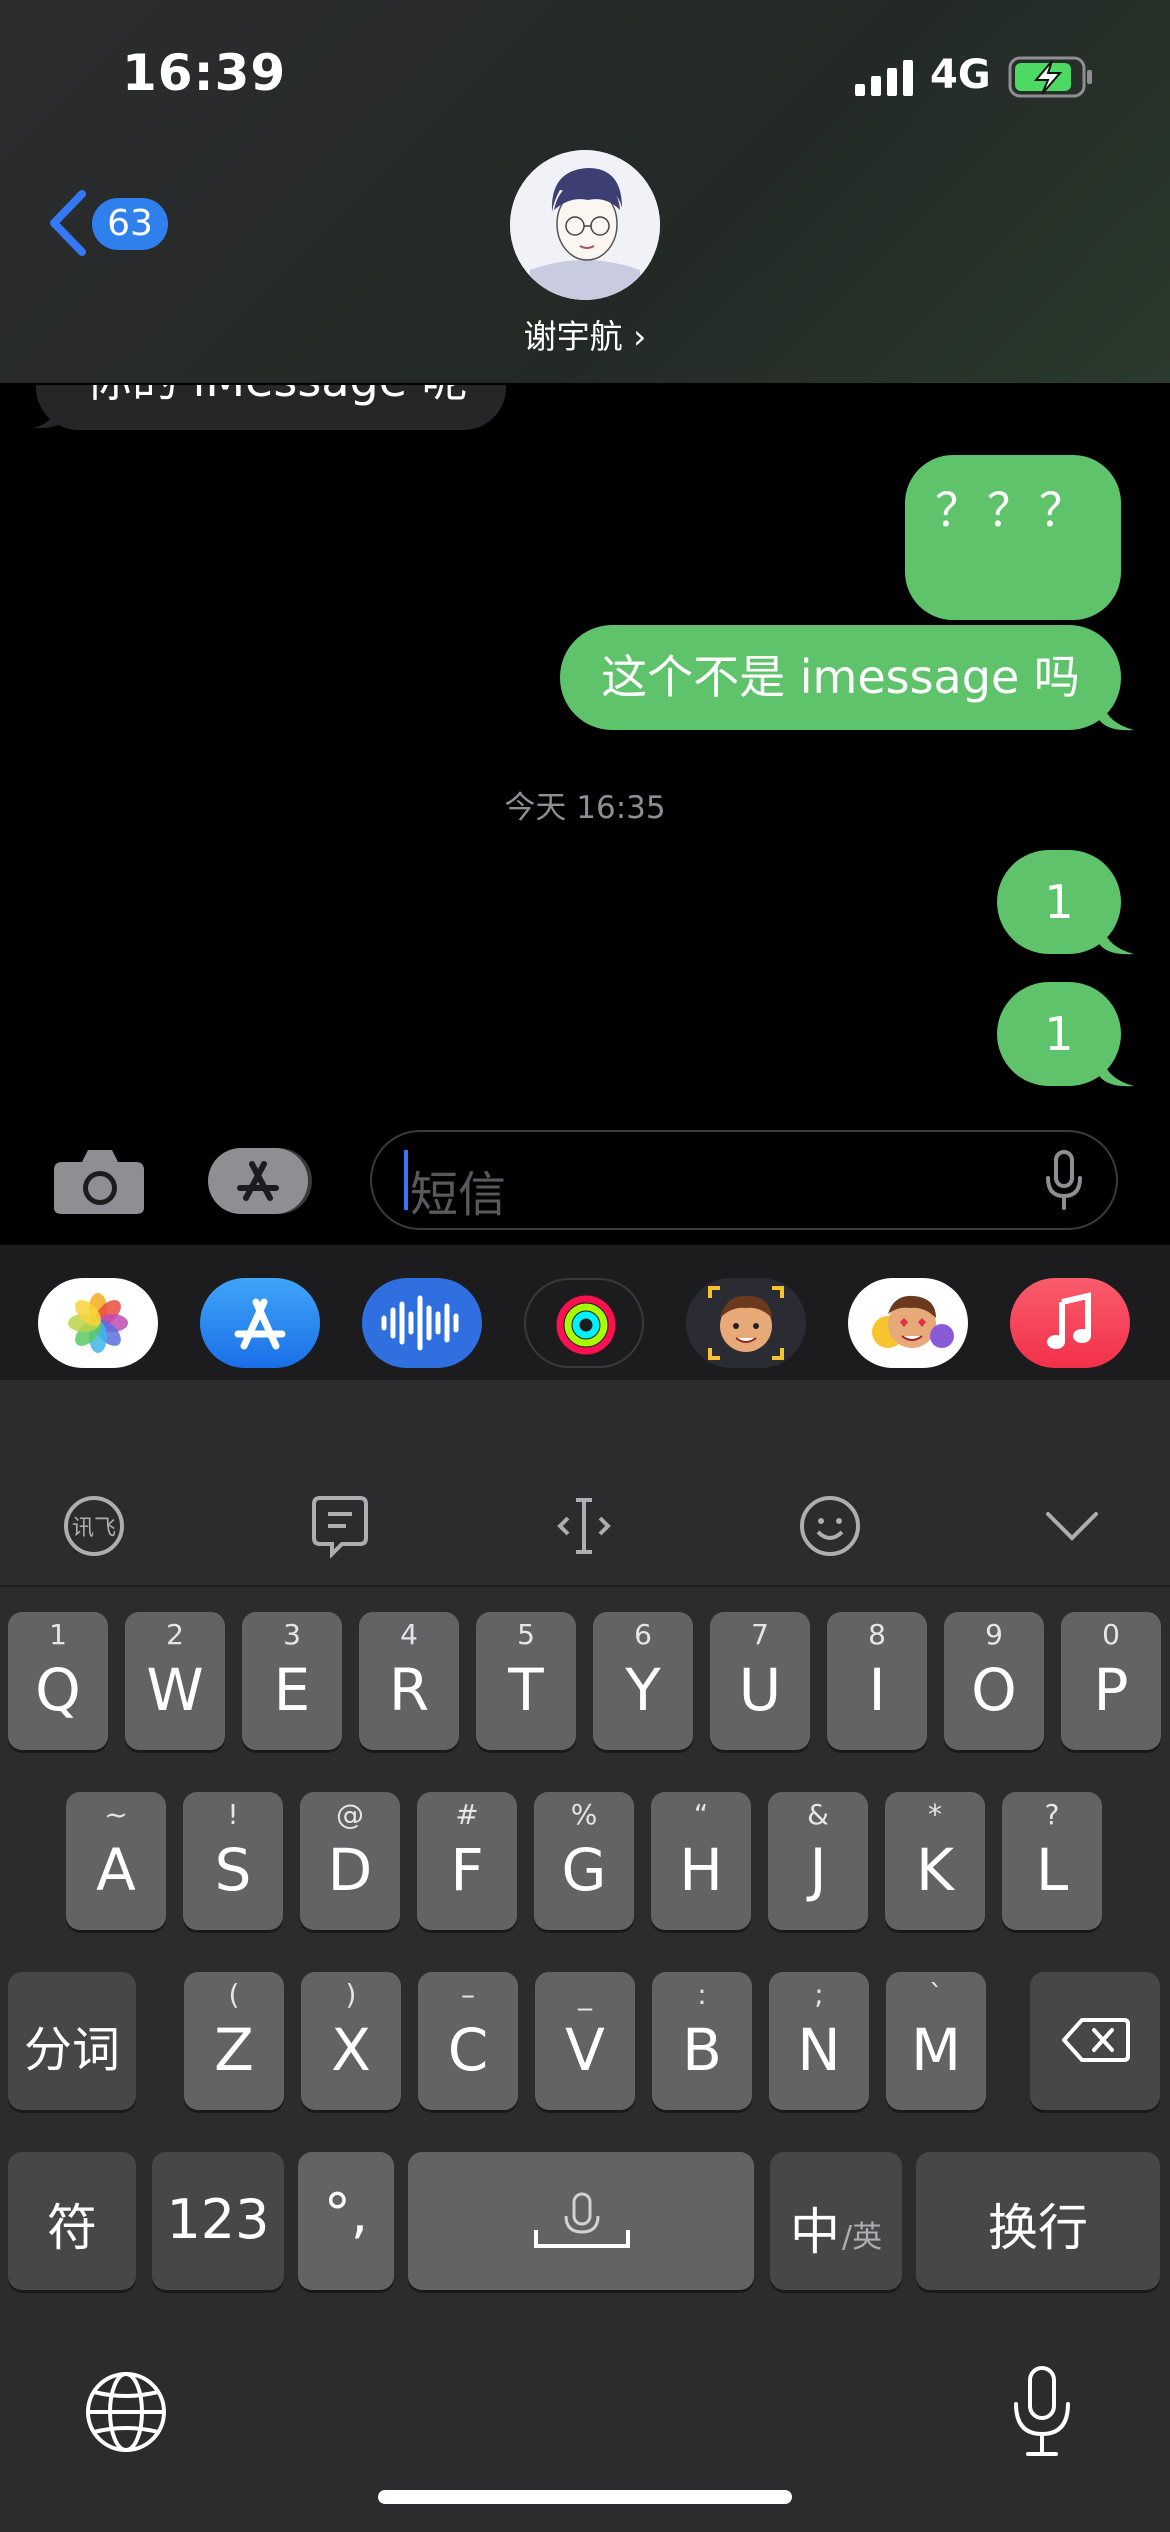  What do you see at coordinates (292, 1634) in the screenshot?
I see `key-secondary-label: 3` at bounding box center [292, 1634].